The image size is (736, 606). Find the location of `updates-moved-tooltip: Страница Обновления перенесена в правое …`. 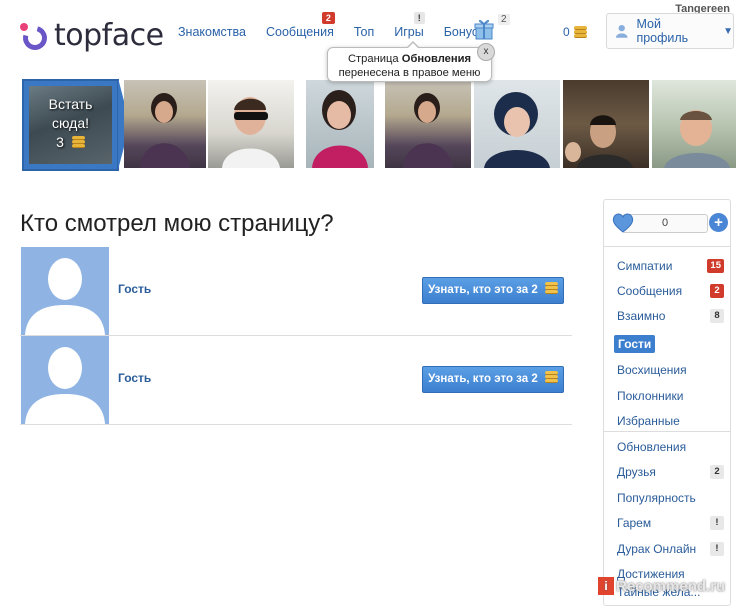

updates-moved-tooltip: Страница Обновления перенесена в правое … is located at coordinates (409, 61).